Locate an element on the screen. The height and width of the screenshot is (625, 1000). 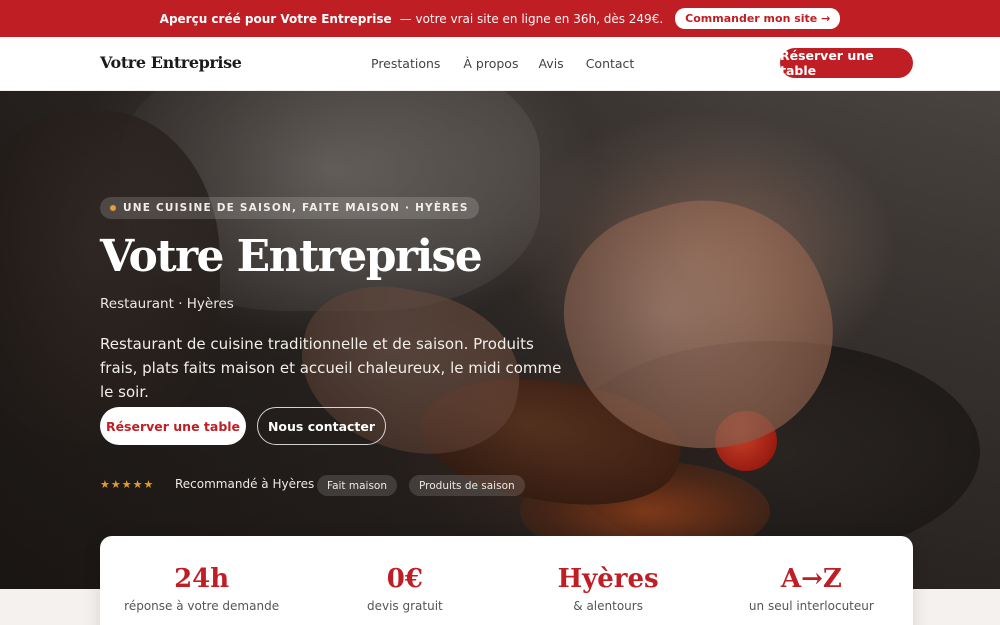
stat-label: & alentours is located at coordinates (608, 606).